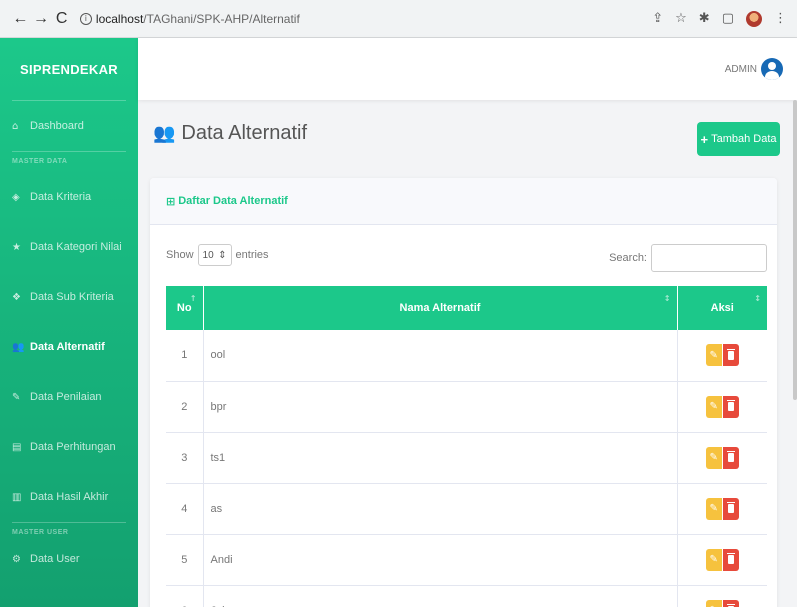 The height and width of the screenshot is (607, 797). What do you see at coordinates (704, 18) in the screenshot?
I see `extensions-icon: ✱` at bounding box center [704, 18].